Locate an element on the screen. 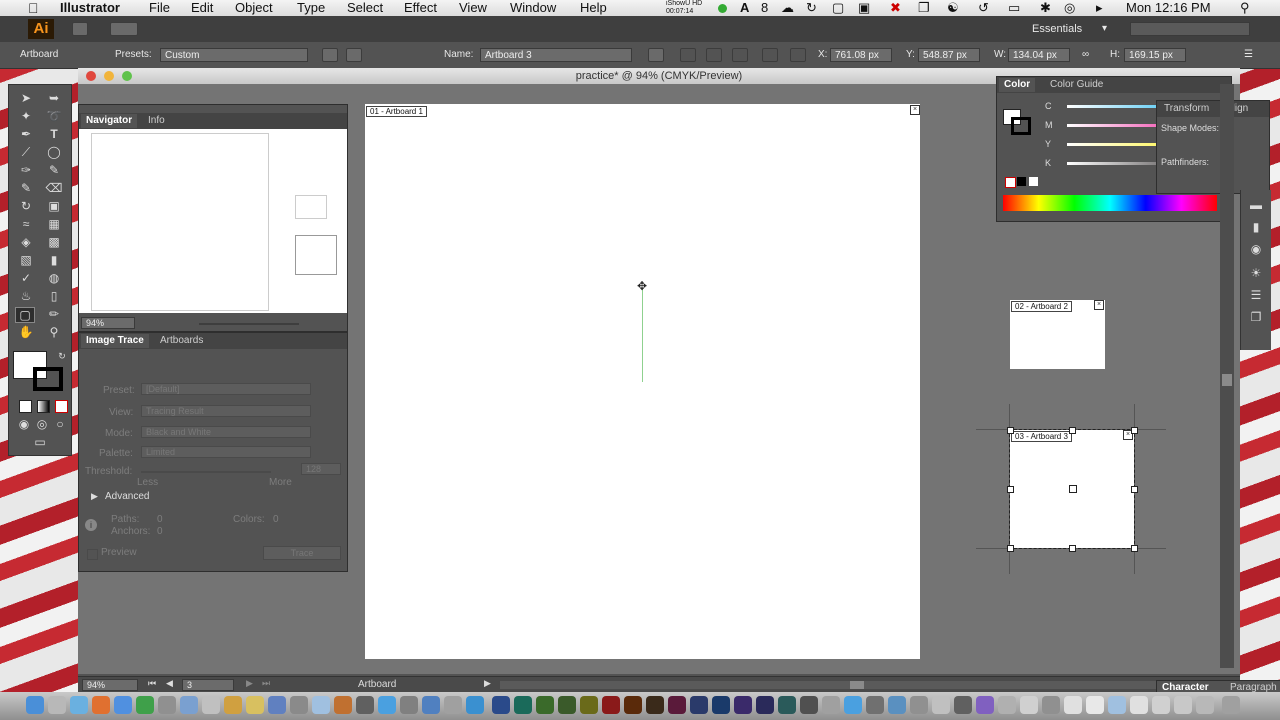  draw-normal-icon: ◉ is located at coordinates (24, 424).